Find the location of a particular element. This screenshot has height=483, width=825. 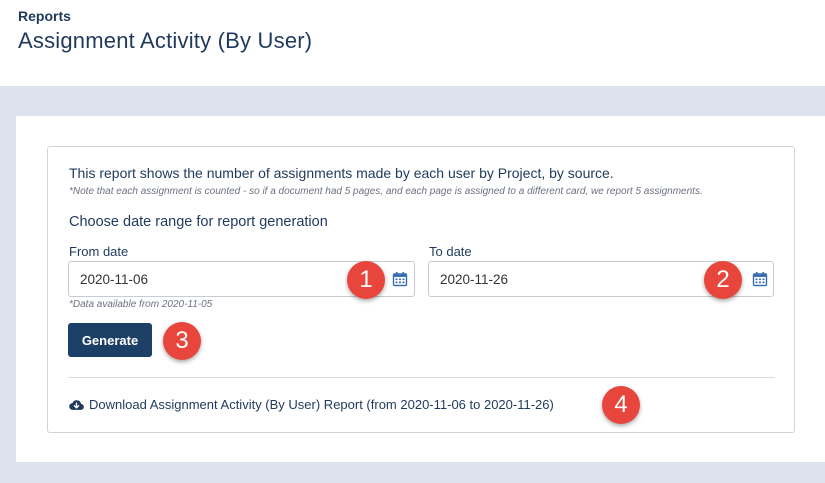

generate-button: Generate is located at coordinates (110, 340).